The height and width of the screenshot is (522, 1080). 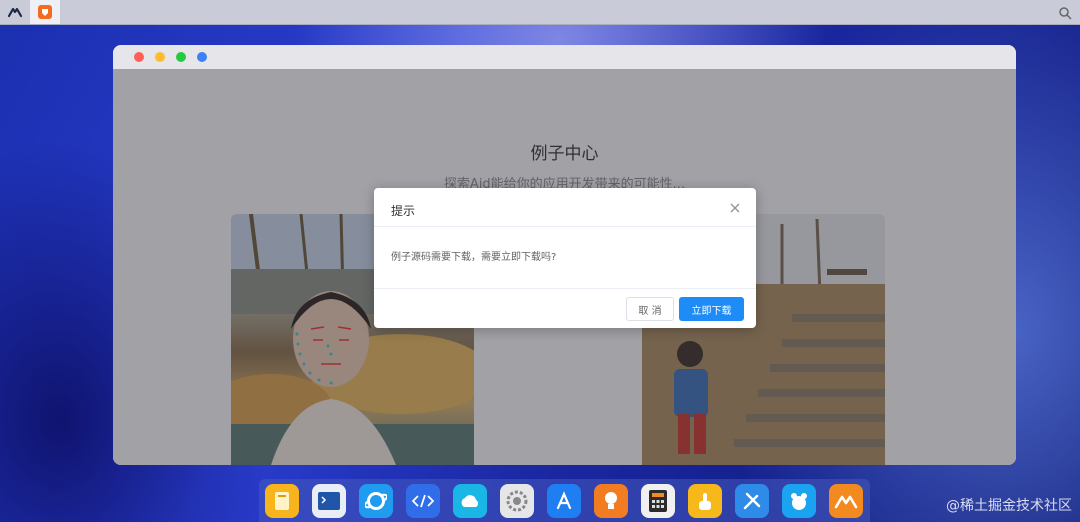 What do you see at coordinates (423, 501) in the screenshot?
I see `code-editor-icon` at bounding box center [423, 501].